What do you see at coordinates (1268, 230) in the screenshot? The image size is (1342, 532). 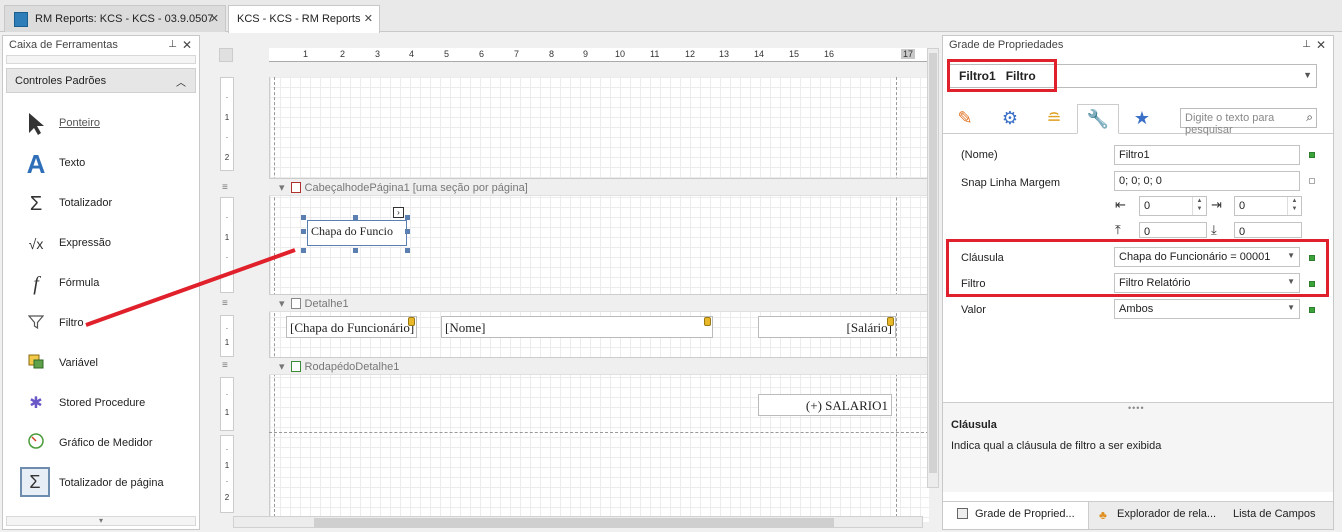 I see `margin-bottom-spinner: 0` at bounding box center [1268, 230].